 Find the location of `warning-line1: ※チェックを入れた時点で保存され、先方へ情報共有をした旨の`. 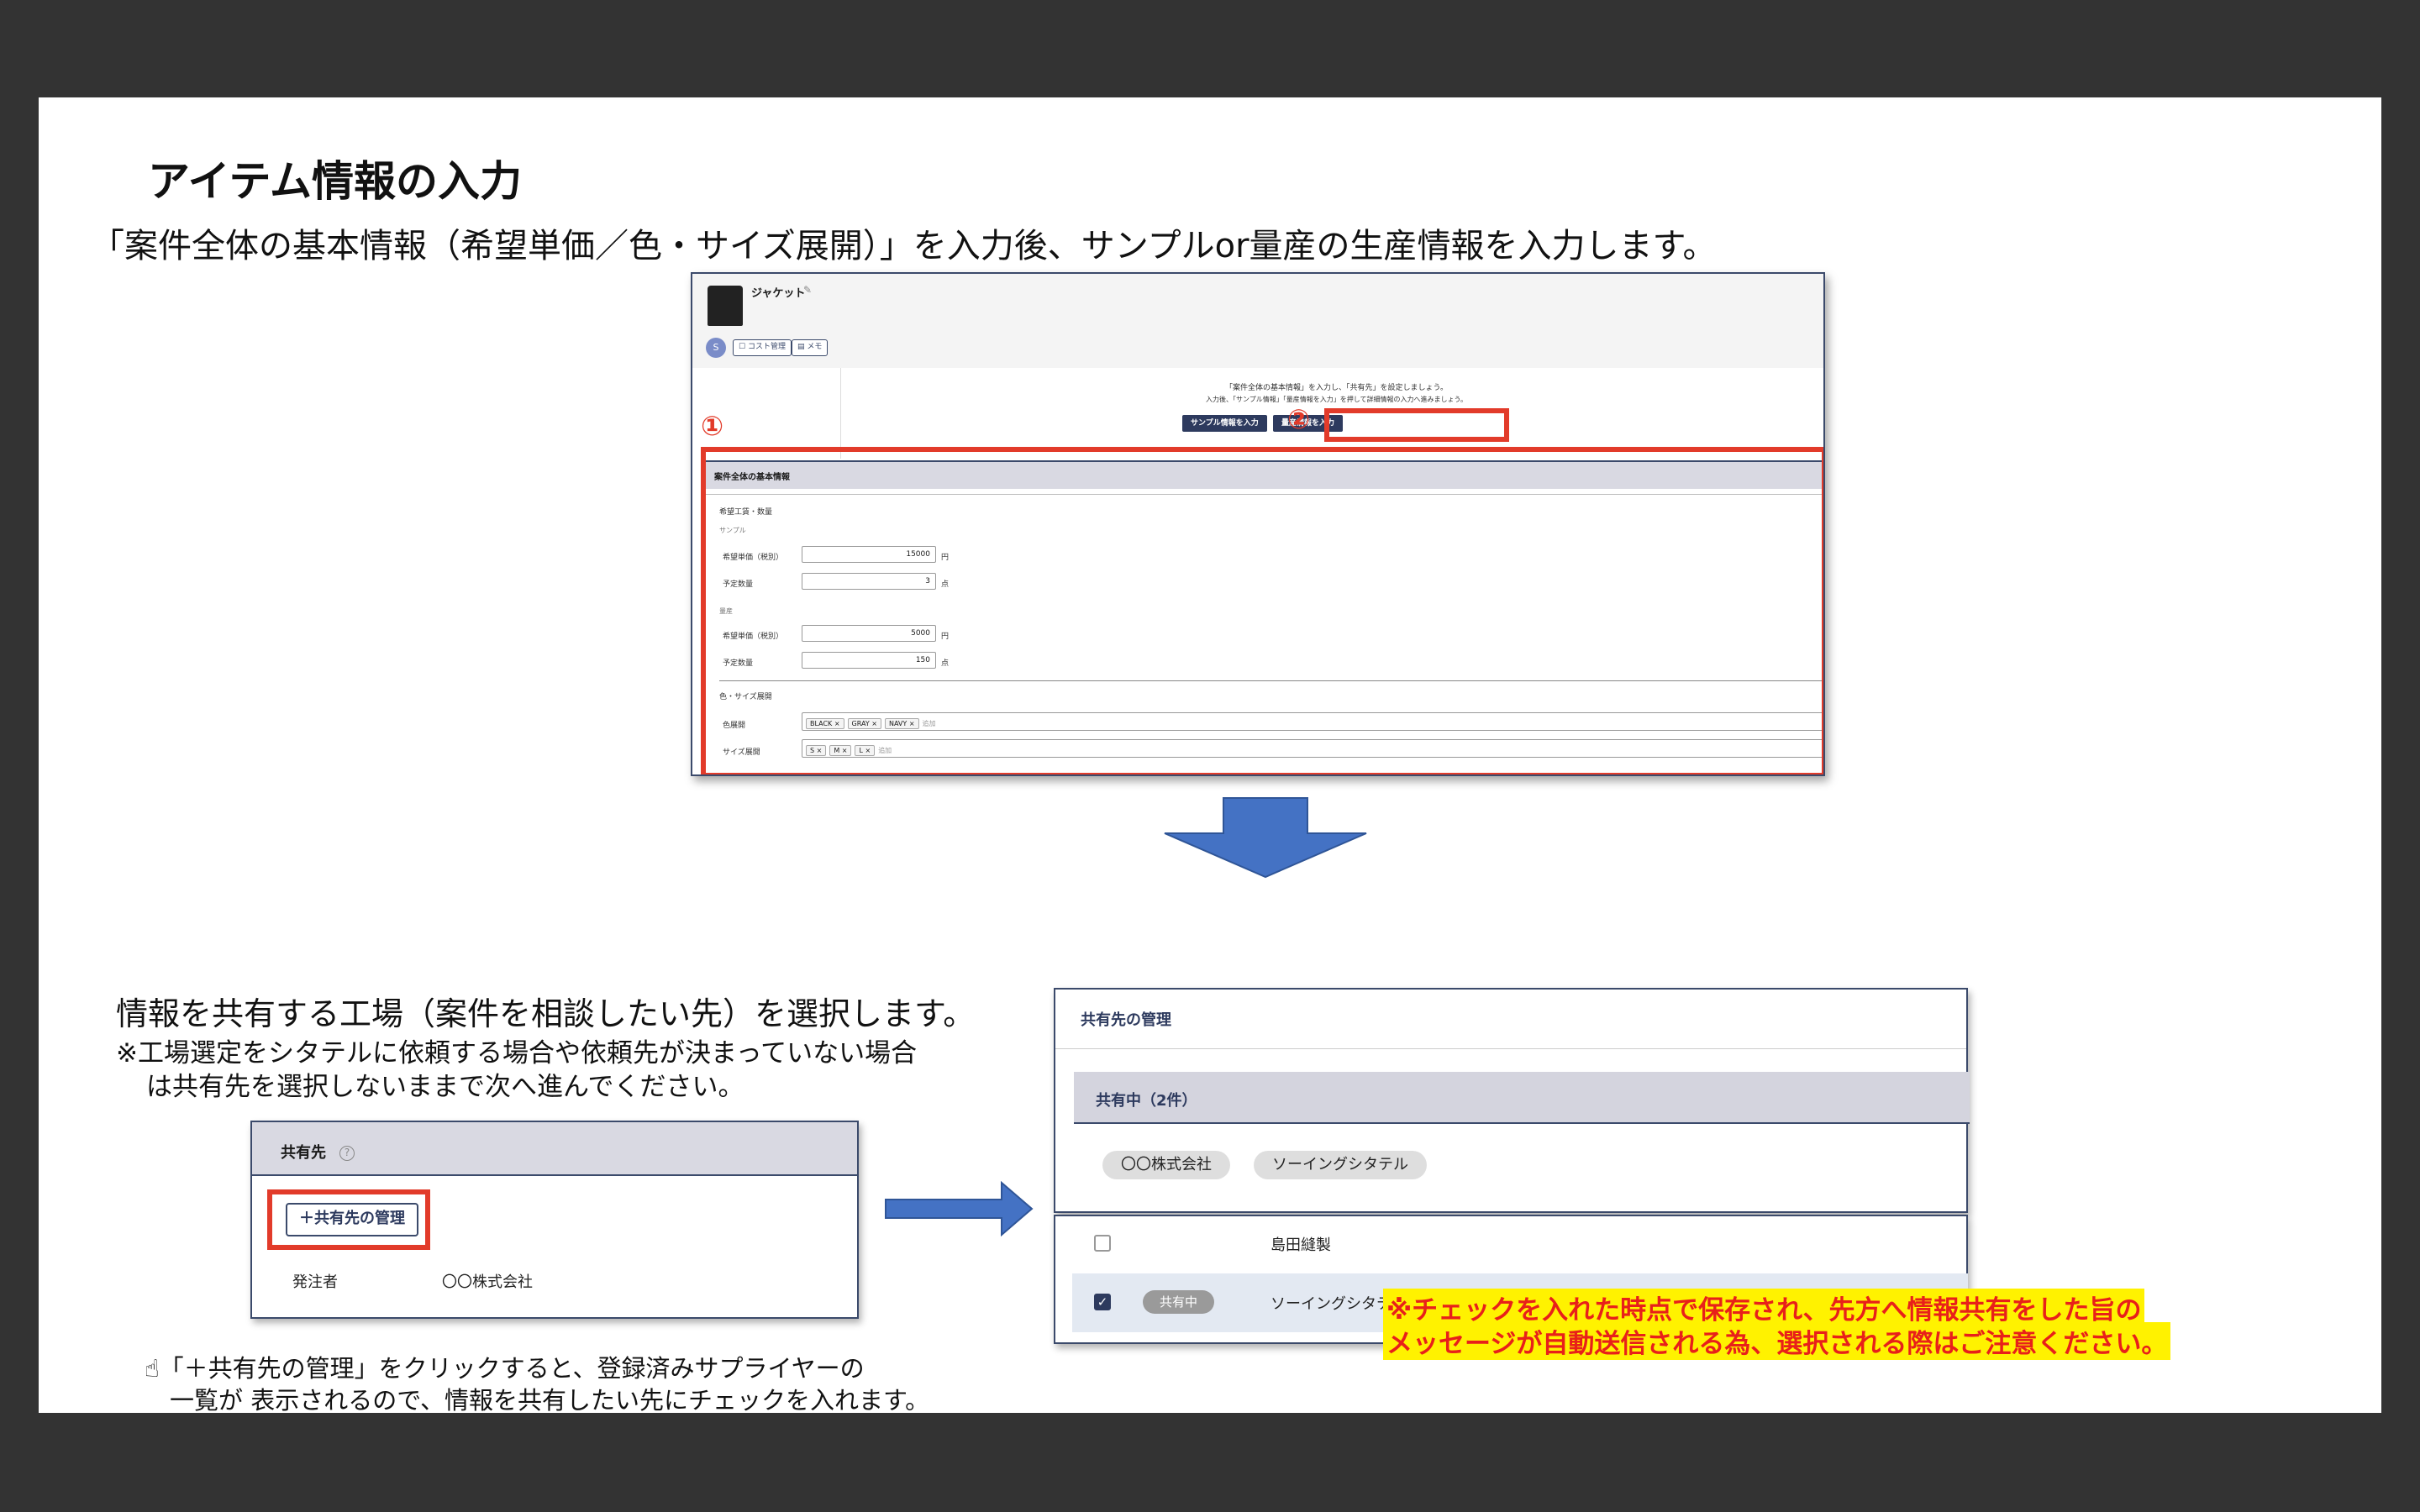

warning-line1: ※チェックを入れた時点で保存され、先方へ情報共有をした旨の is located at coordinates (1764, 1307).